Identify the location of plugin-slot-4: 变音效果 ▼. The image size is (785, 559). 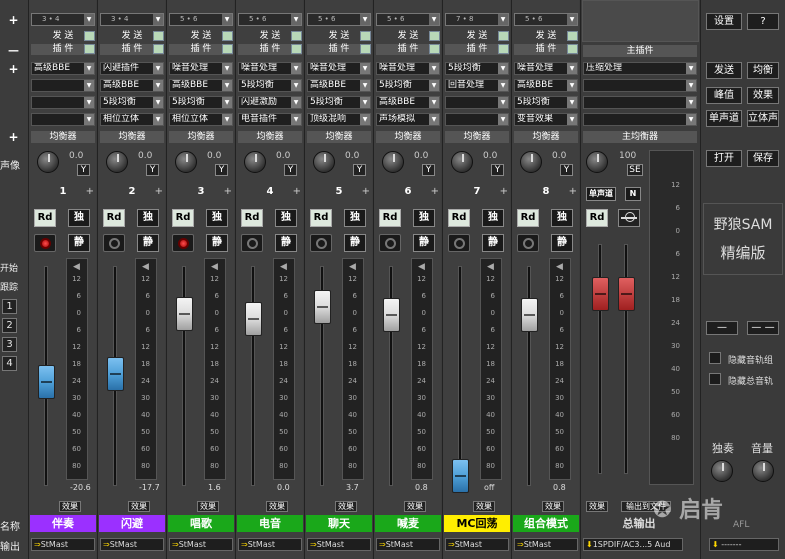
(546, 119).